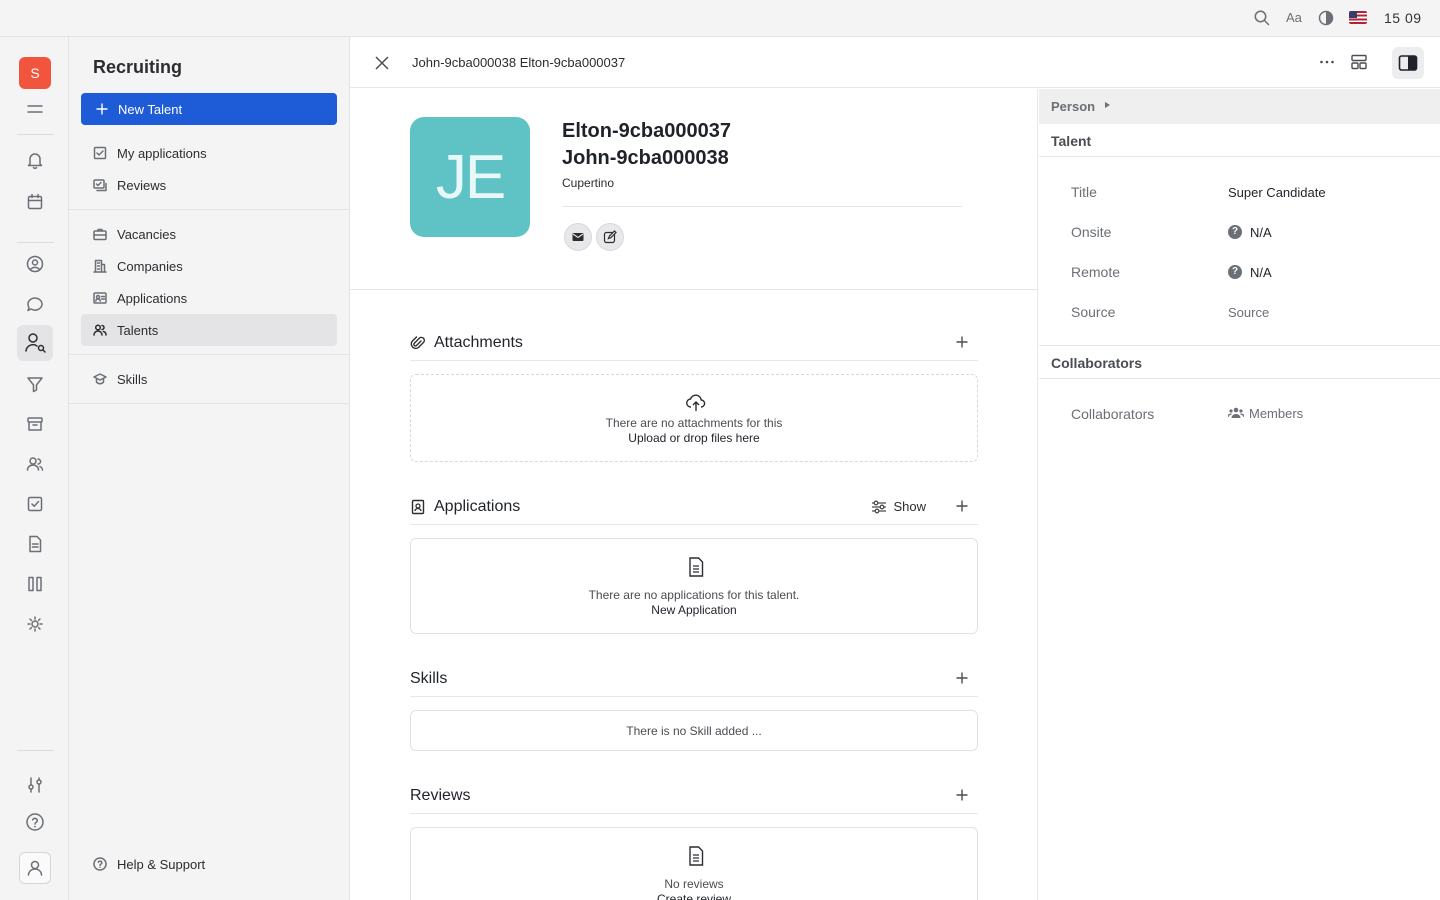 The image size is (1440, 900). What do you see at coordinates (382, 63) in the screenshot?
I see `close-icon` at bounding box center [382, 63].